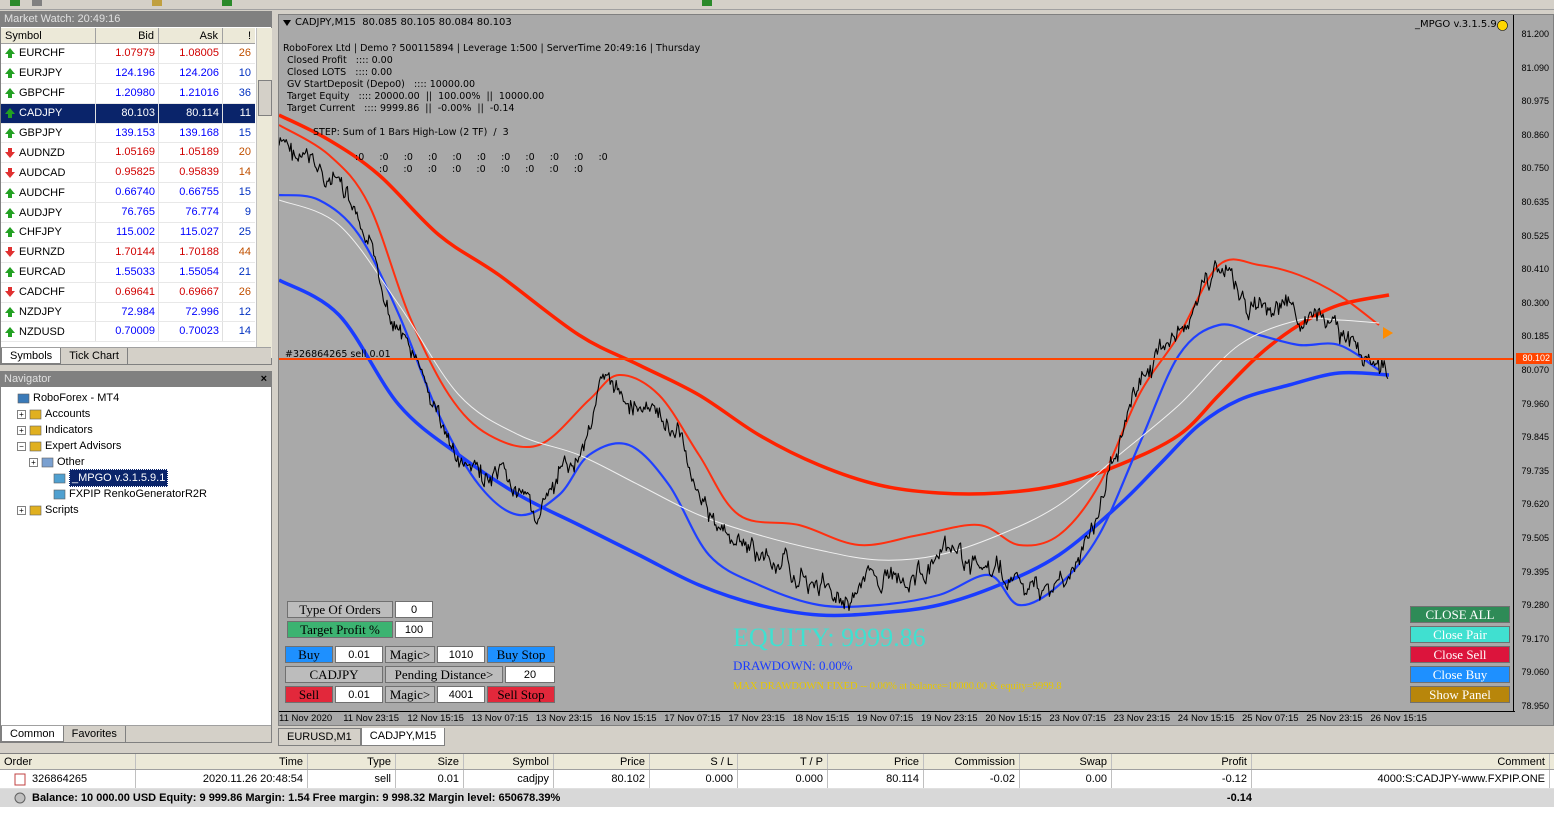 The image size is (1554, 840). I want to click on col-header: Symbol, so click(509, 761).